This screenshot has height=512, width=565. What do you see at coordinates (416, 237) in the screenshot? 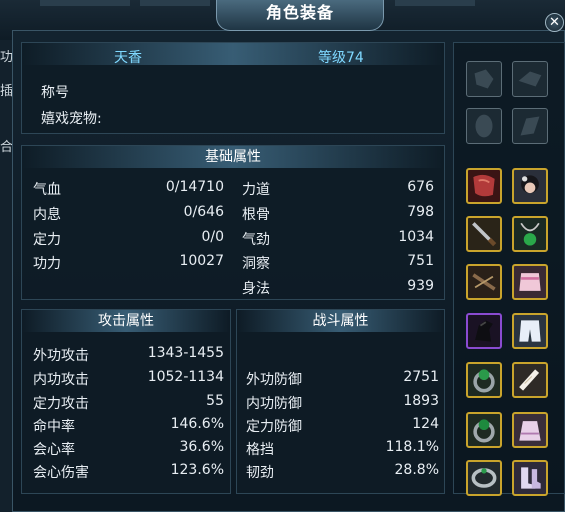
I see `stat-value: 1034` at bounding box center [416, 237].